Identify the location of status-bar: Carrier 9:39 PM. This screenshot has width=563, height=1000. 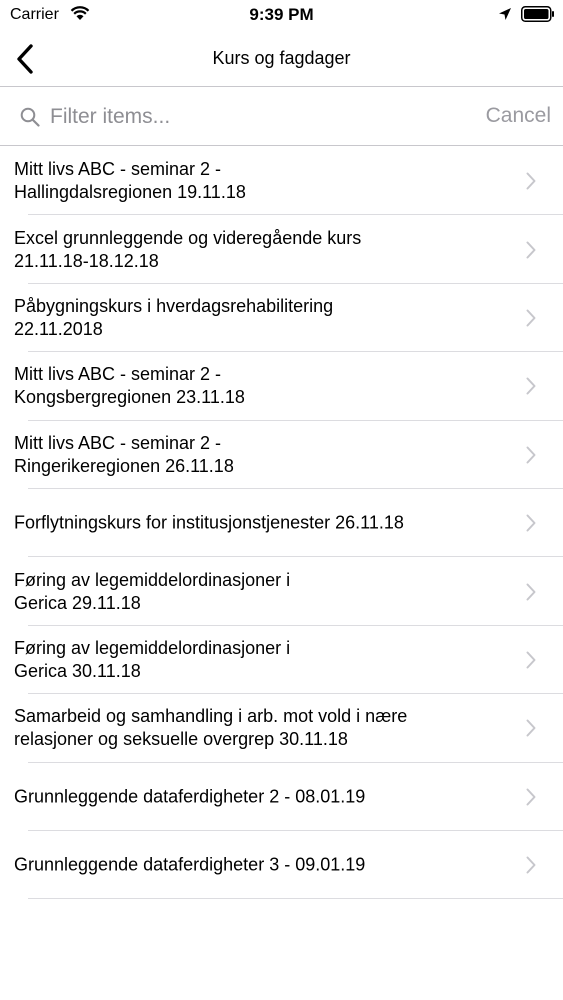
(281, 15).